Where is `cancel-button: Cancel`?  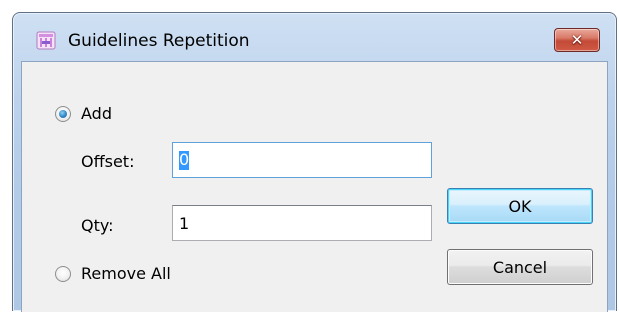 cancel-button: Cancel is located at coordinates (520, 267).